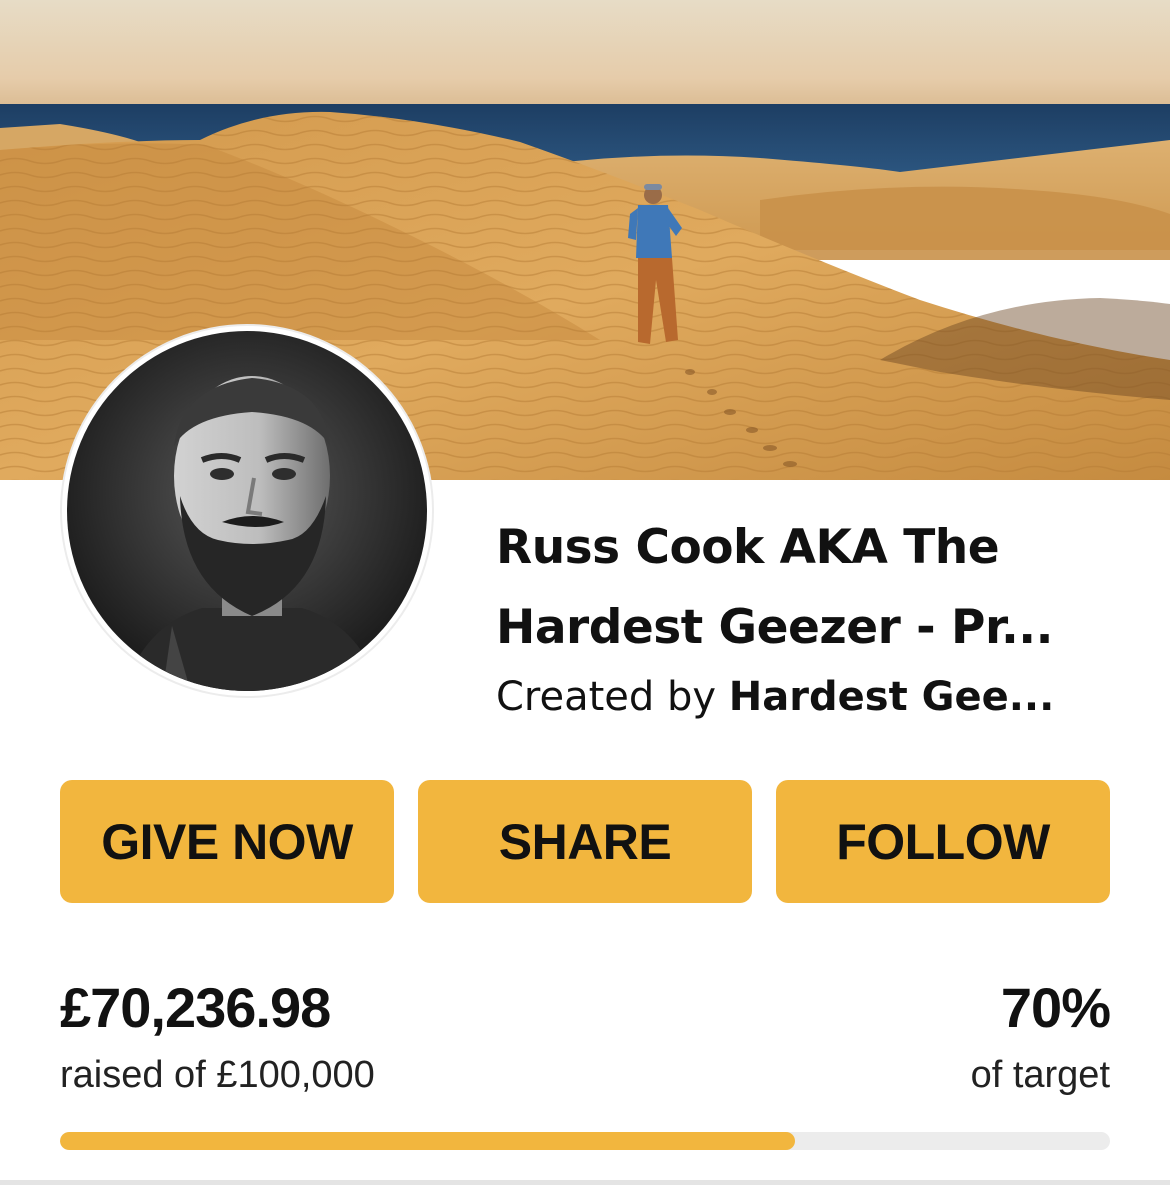  I want to click on progress-bar-fill, so click(427, 1141).